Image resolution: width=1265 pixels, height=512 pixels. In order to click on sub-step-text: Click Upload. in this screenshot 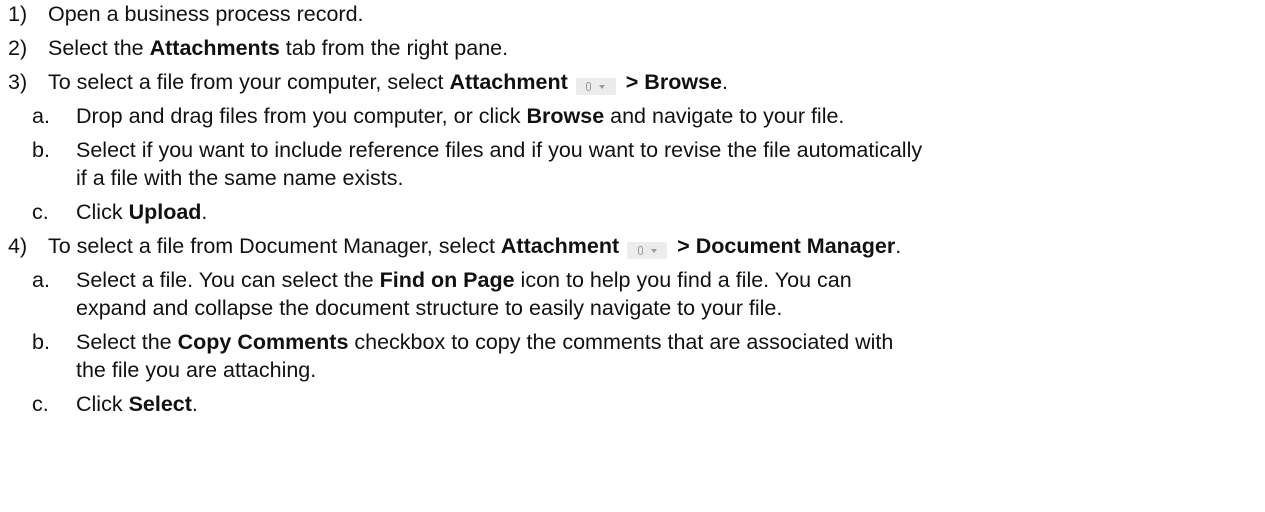, I will do `click(142, 212)`.